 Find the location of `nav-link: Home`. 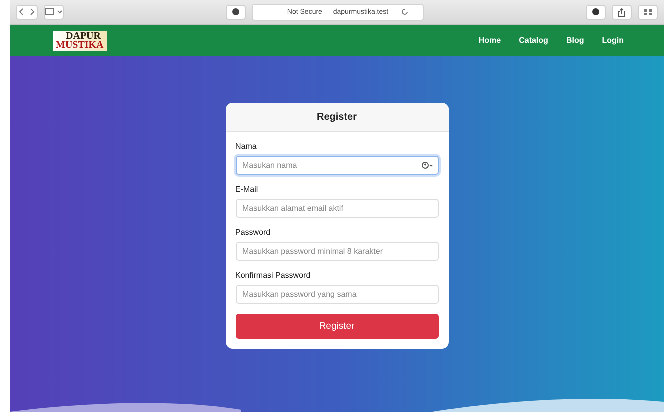

nav-link: Home is located at coordinates (490, 40).